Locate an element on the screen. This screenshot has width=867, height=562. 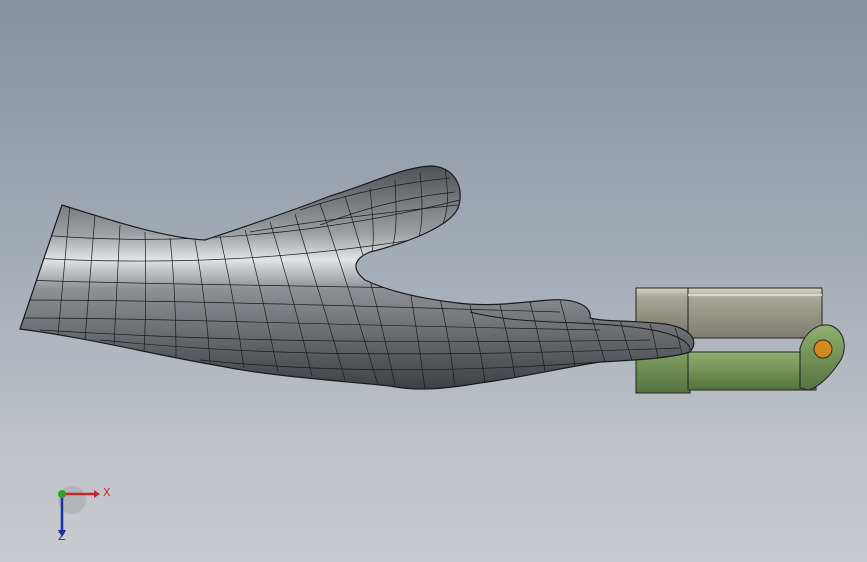
view-orientation-triad-icon: X Z is located at coordinates (80, 514).